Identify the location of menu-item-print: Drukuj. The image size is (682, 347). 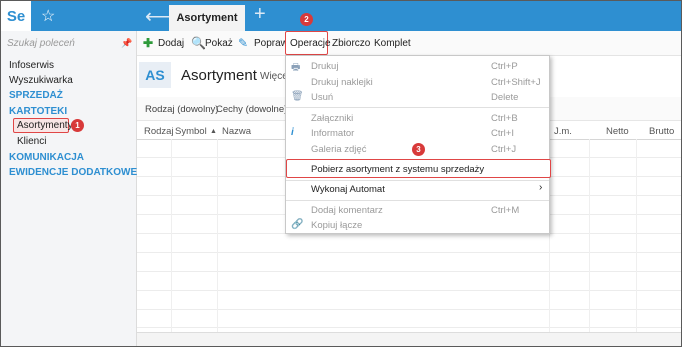
(324, 66).